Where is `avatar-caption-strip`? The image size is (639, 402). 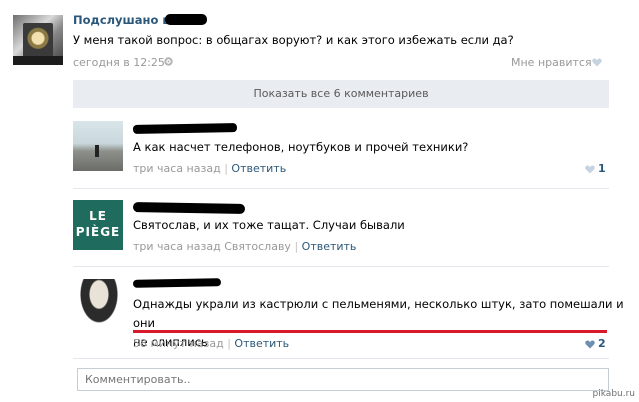
avatar-caption-strip is located at coordinates (38, 60).